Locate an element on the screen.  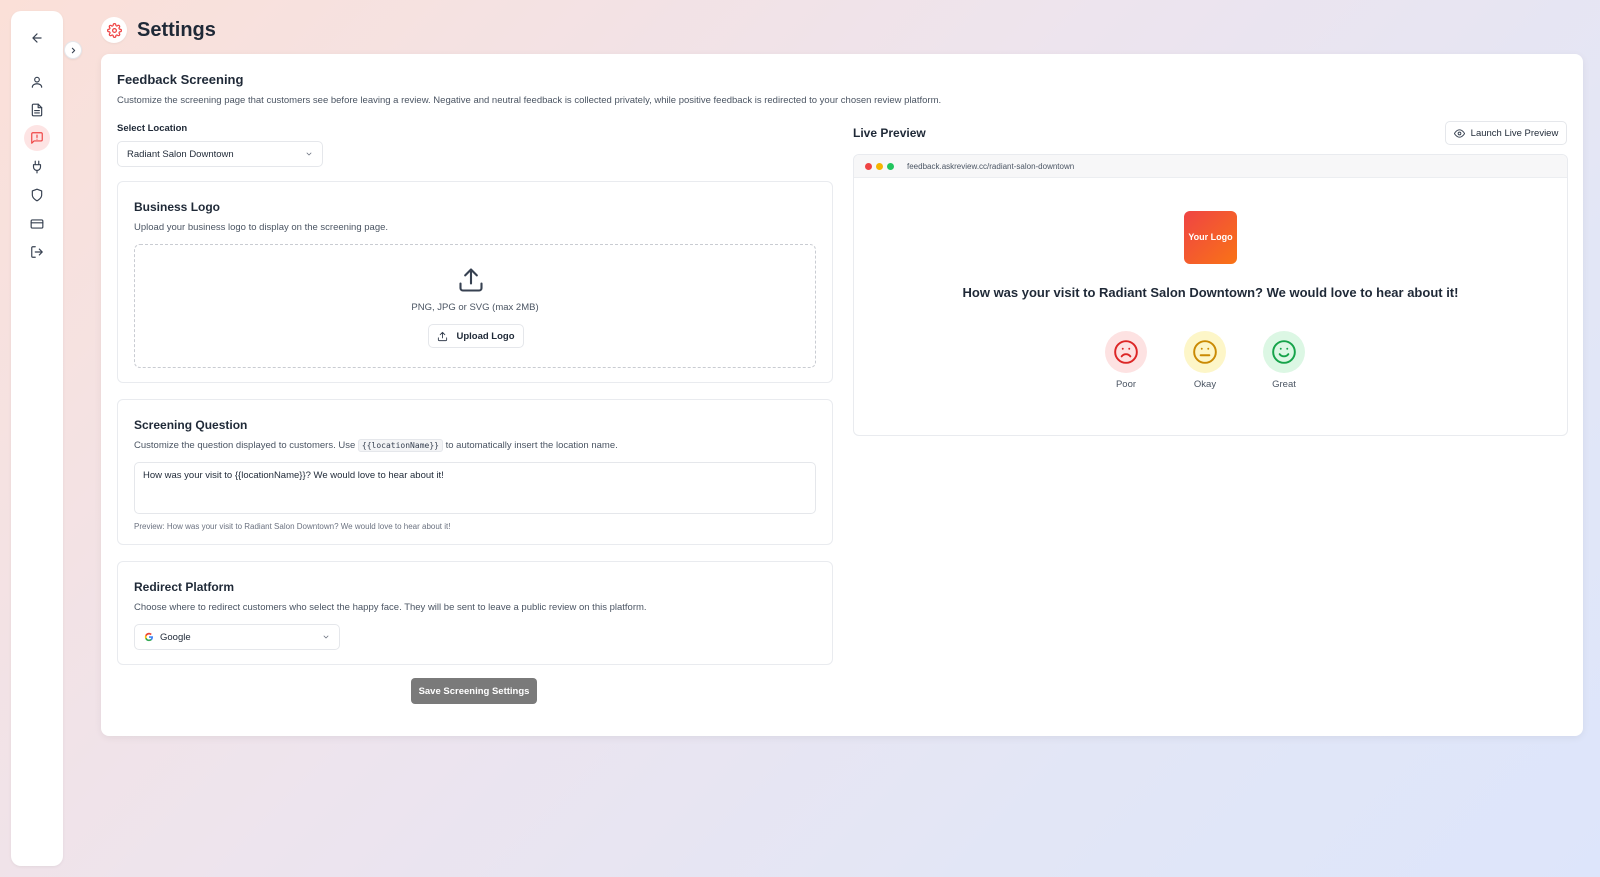
header-icon is located at coordinates (114, 30).